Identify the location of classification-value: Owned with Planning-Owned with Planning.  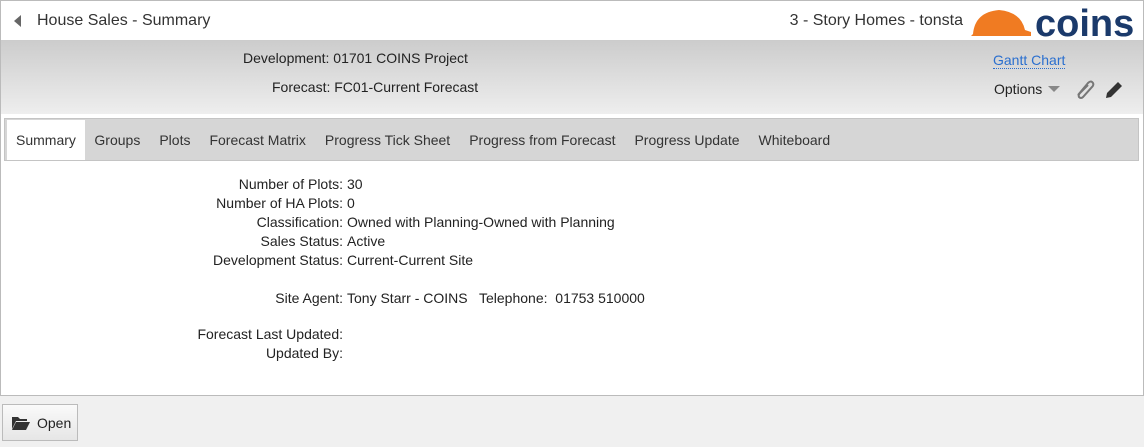
(481, 222).